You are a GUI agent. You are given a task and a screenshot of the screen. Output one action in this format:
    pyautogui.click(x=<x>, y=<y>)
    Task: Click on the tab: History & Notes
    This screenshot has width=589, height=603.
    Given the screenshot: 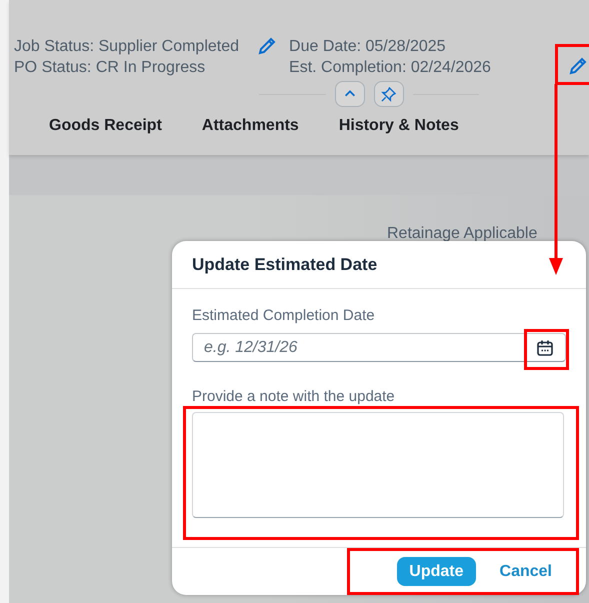 What is the action you would take?
    pyautogui.click(x=398, y=126)
    